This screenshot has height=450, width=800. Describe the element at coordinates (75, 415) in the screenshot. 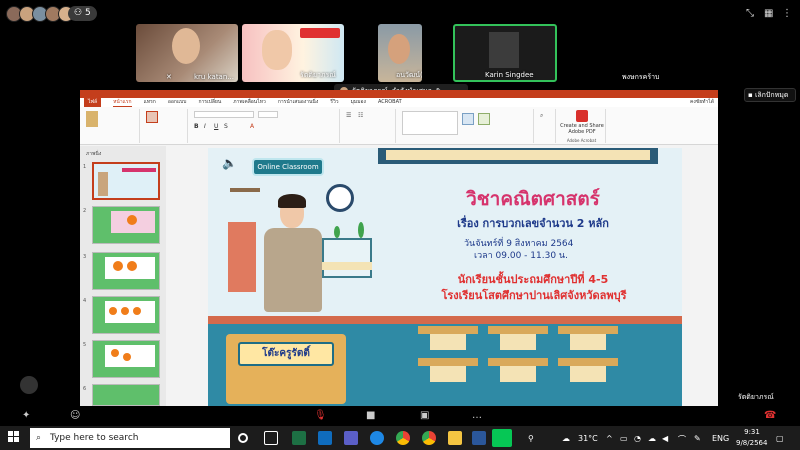

I see `emoji-icon: ☺` at that location.